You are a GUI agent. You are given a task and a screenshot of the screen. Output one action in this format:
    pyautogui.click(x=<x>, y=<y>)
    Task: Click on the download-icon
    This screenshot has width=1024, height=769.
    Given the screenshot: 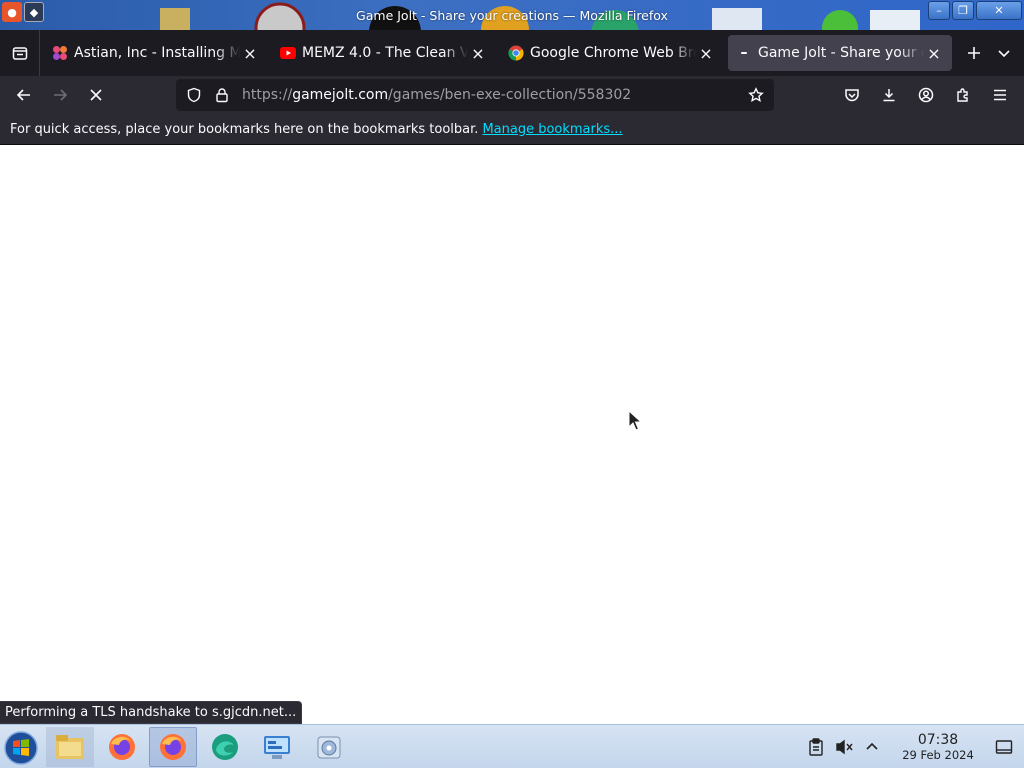 What is the action you would take?
    pyautogui.click(x=889, y=95)
    